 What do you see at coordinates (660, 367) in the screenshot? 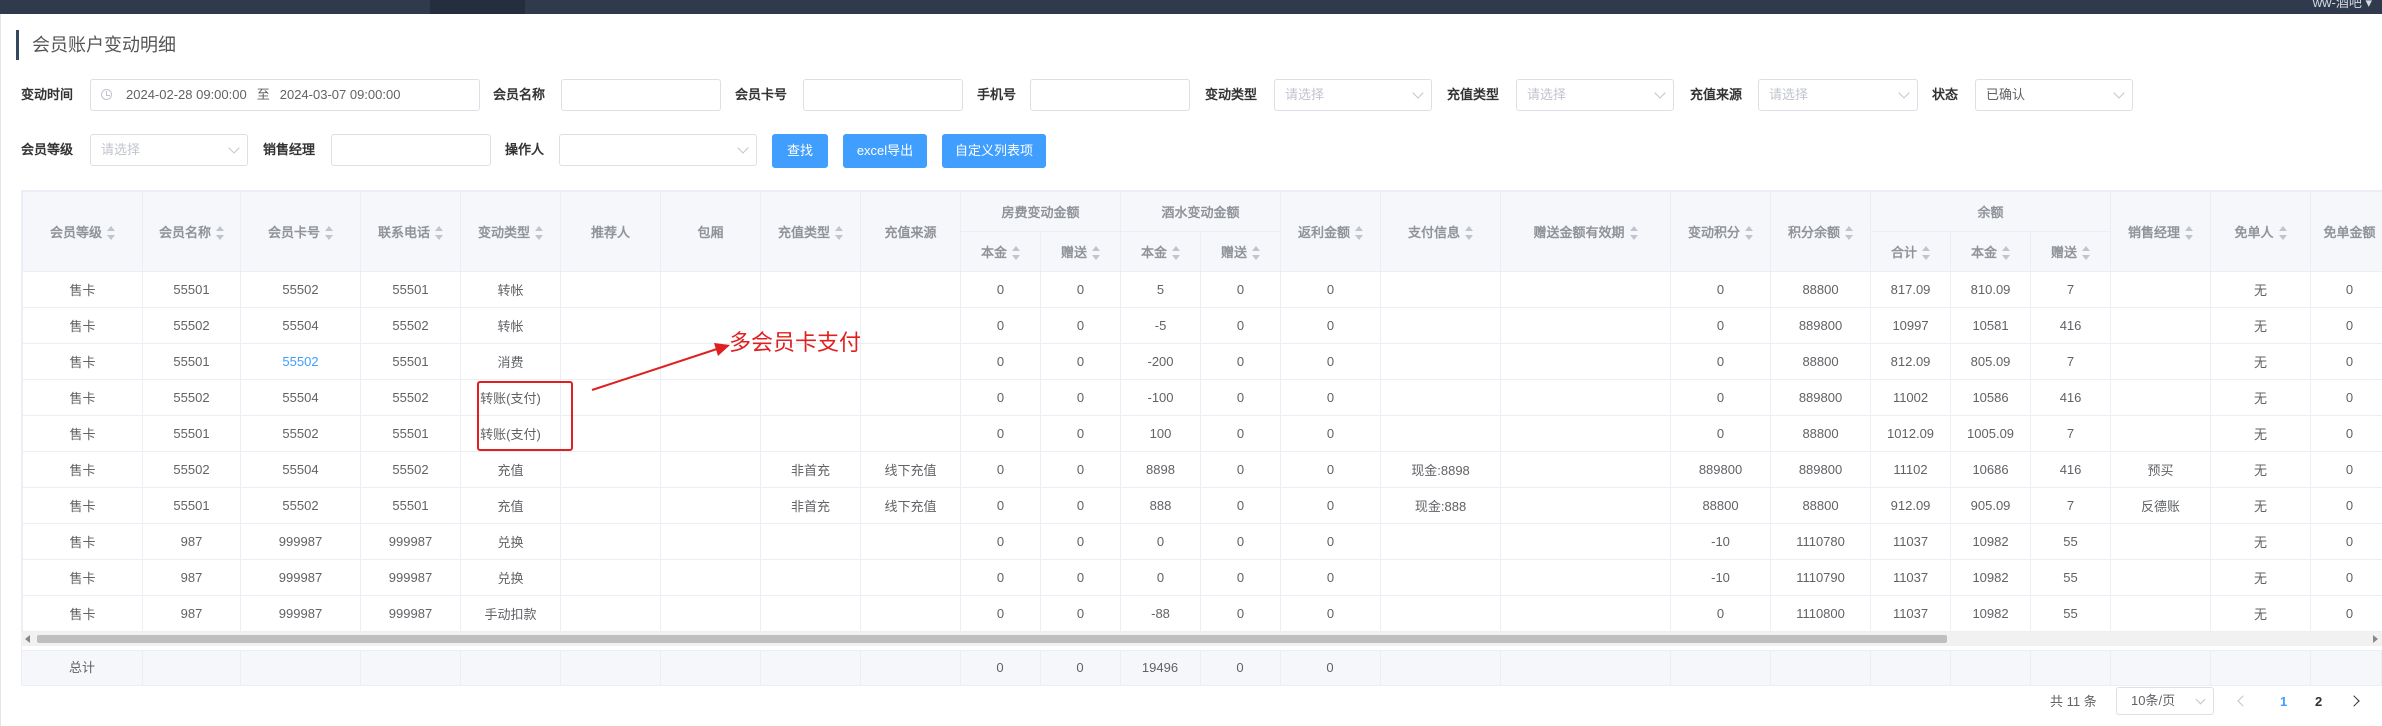
I see `annotation-arrow` at bounding box center [660, 367].